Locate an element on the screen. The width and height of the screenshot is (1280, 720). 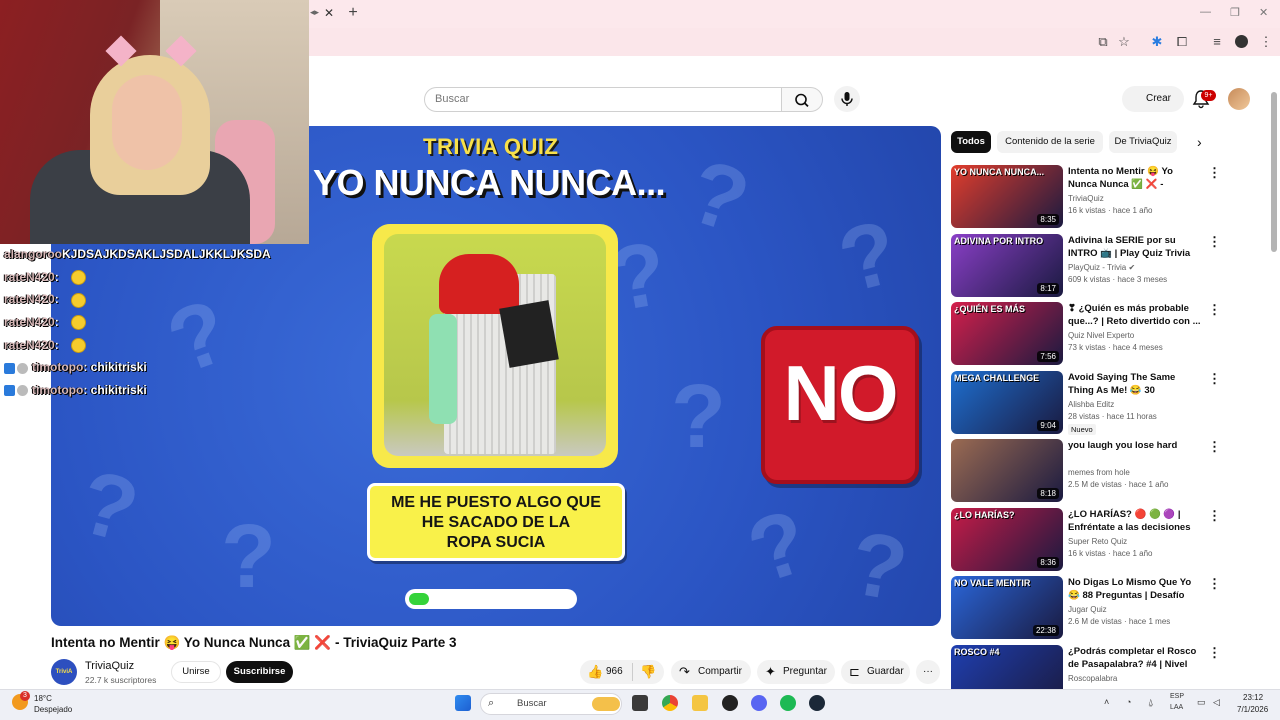
translate-icon: ✱ is located at coordinates (1157, 42).